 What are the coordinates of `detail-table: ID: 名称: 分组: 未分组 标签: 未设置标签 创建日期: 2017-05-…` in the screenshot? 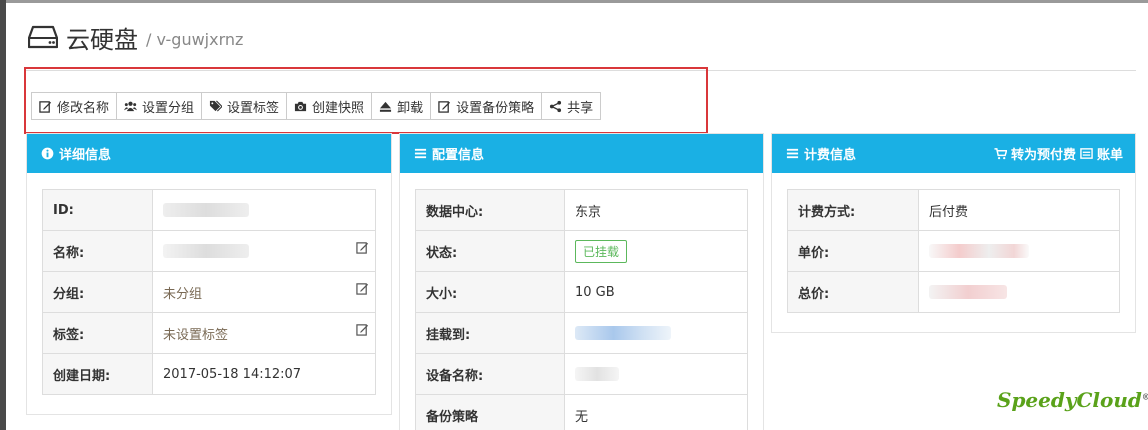 It's located at (209, 292).